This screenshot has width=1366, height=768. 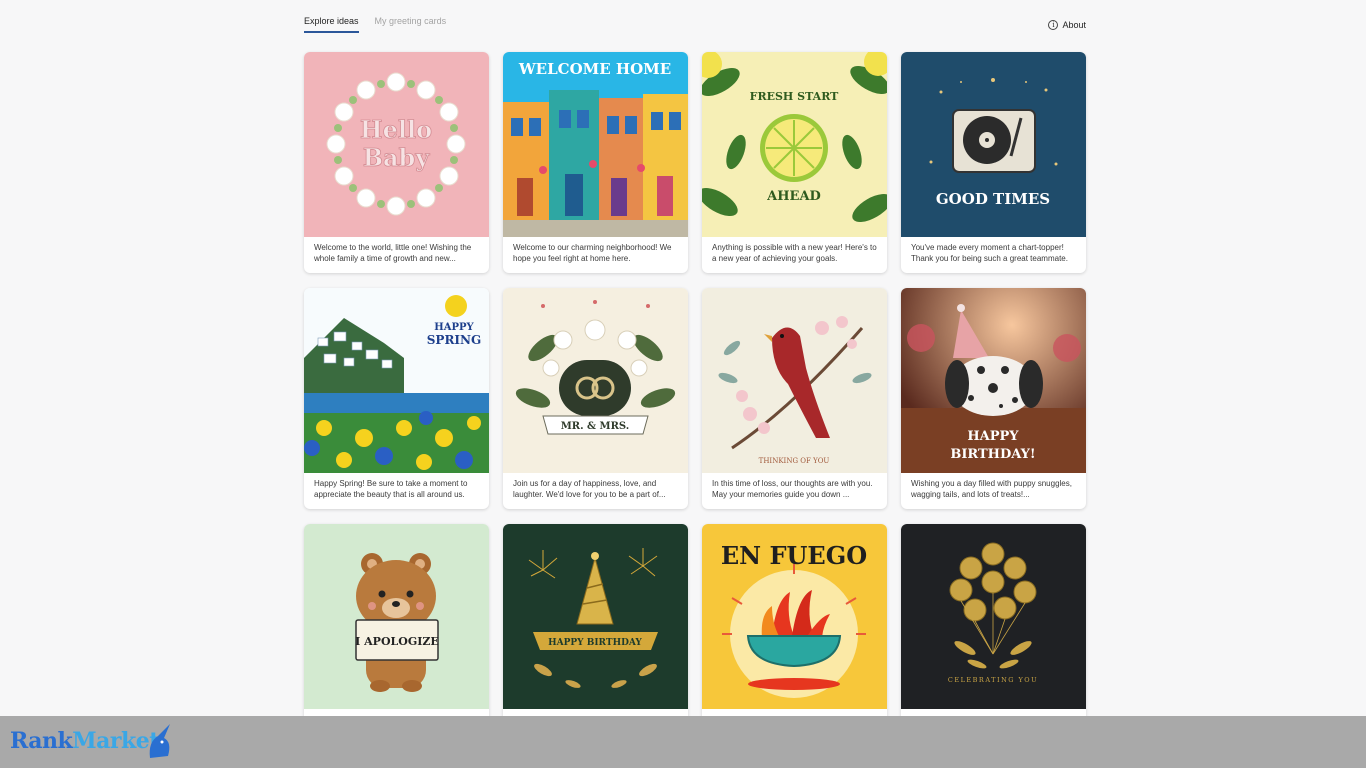 What do you see at coordinates (1074, 25) in the screenshot?
I see `about-label: About` at bounding box center [1074, 25].